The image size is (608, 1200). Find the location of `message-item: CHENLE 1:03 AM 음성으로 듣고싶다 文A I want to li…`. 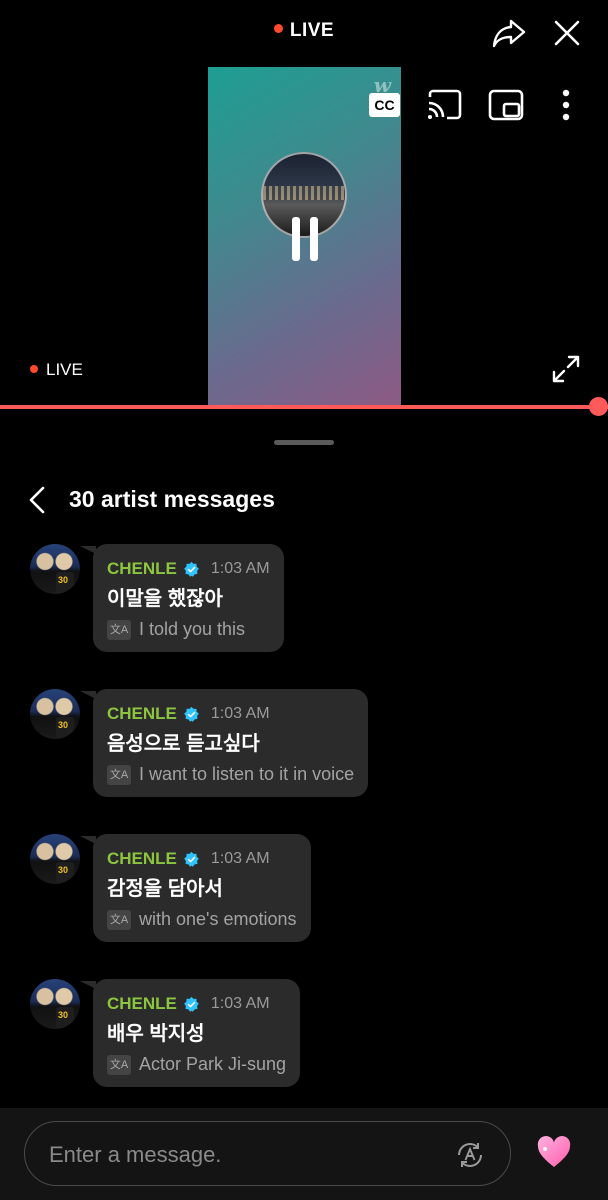

message-item: CHENLE 1:03 AM 음성으로 듣고싶다 文A I want to li… is located at coordinates (304, 749).